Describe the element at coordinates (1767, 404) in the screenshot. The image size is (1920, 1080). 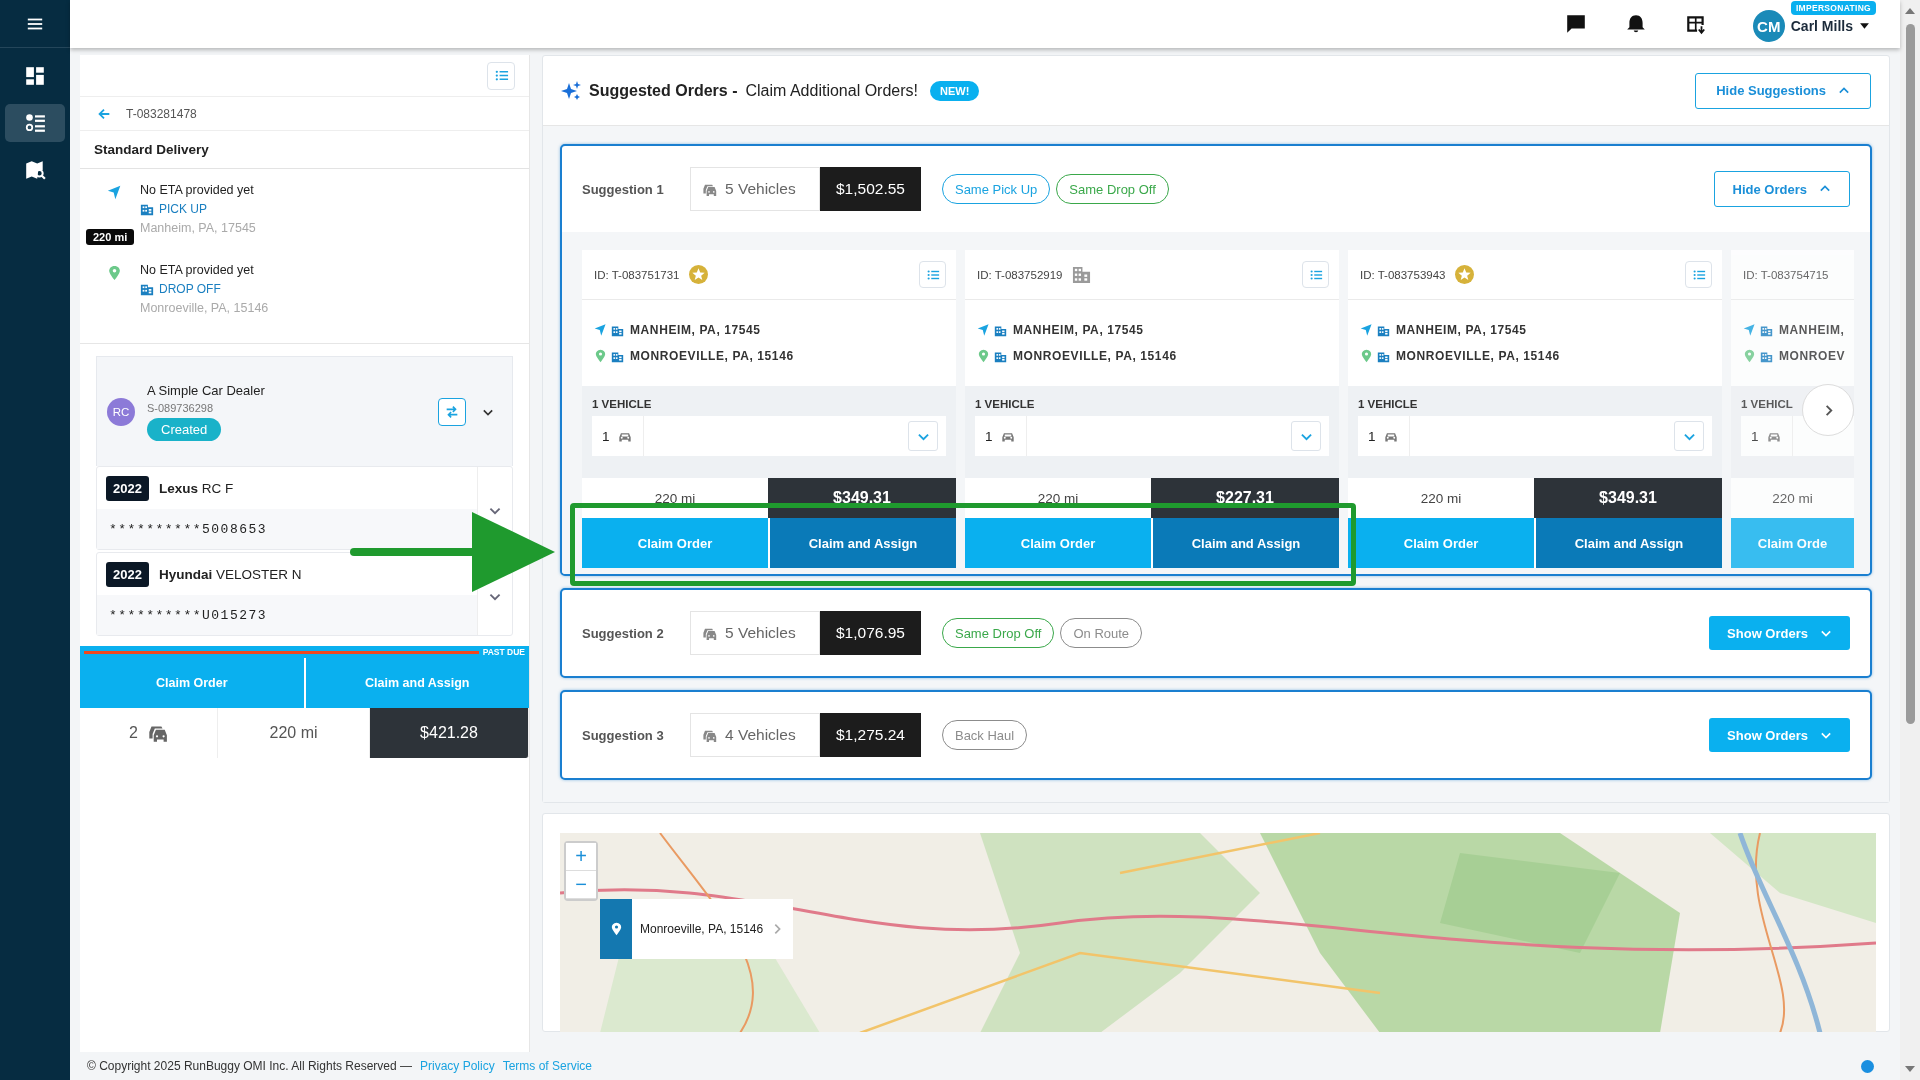
I see `vehicles-label: 1 VEHICL` at that location.